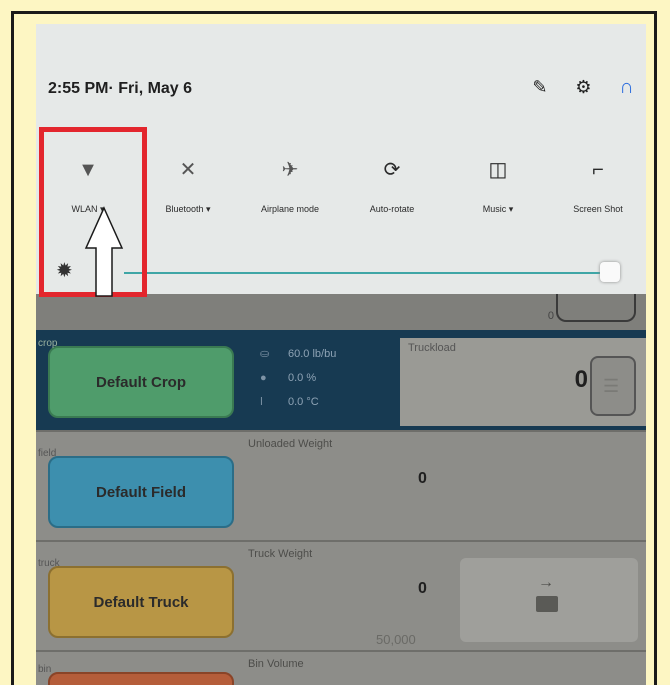  I want to click on tile-bluetooth-label: Bluetooth ▾, so click(188, 209).